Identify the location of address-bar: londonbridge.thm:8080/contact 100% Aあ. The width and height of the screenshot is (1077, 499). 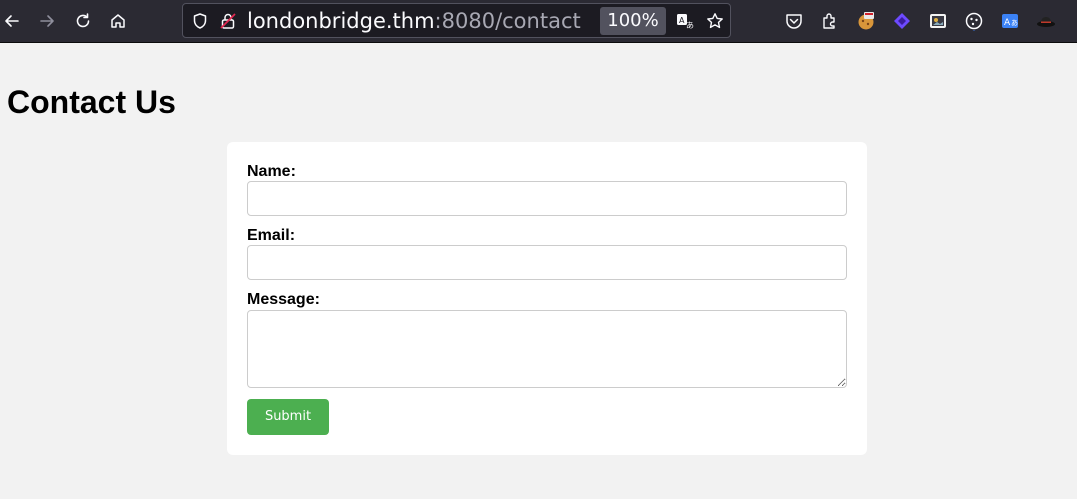
(456, 20).